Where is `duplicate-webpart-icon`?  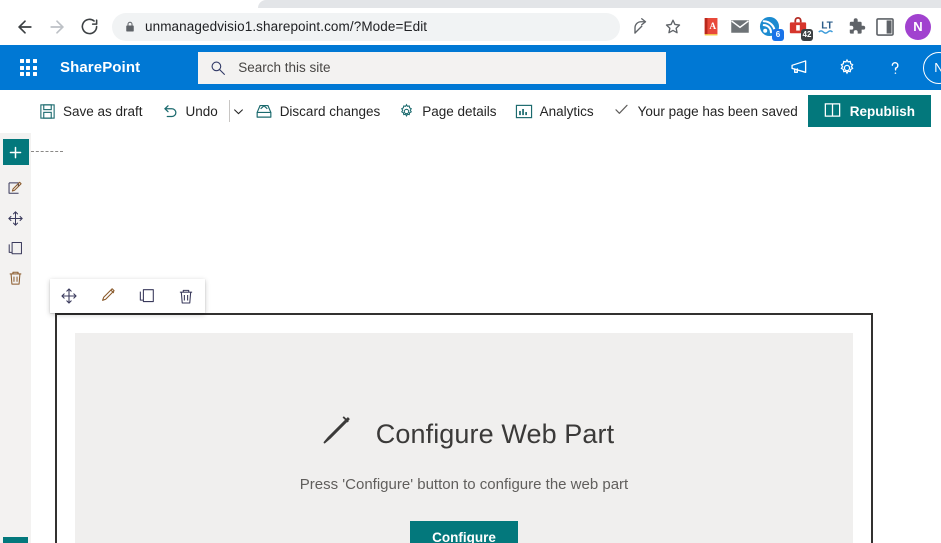
duplicate-webpart-icon is located at coordinates (147, 296).